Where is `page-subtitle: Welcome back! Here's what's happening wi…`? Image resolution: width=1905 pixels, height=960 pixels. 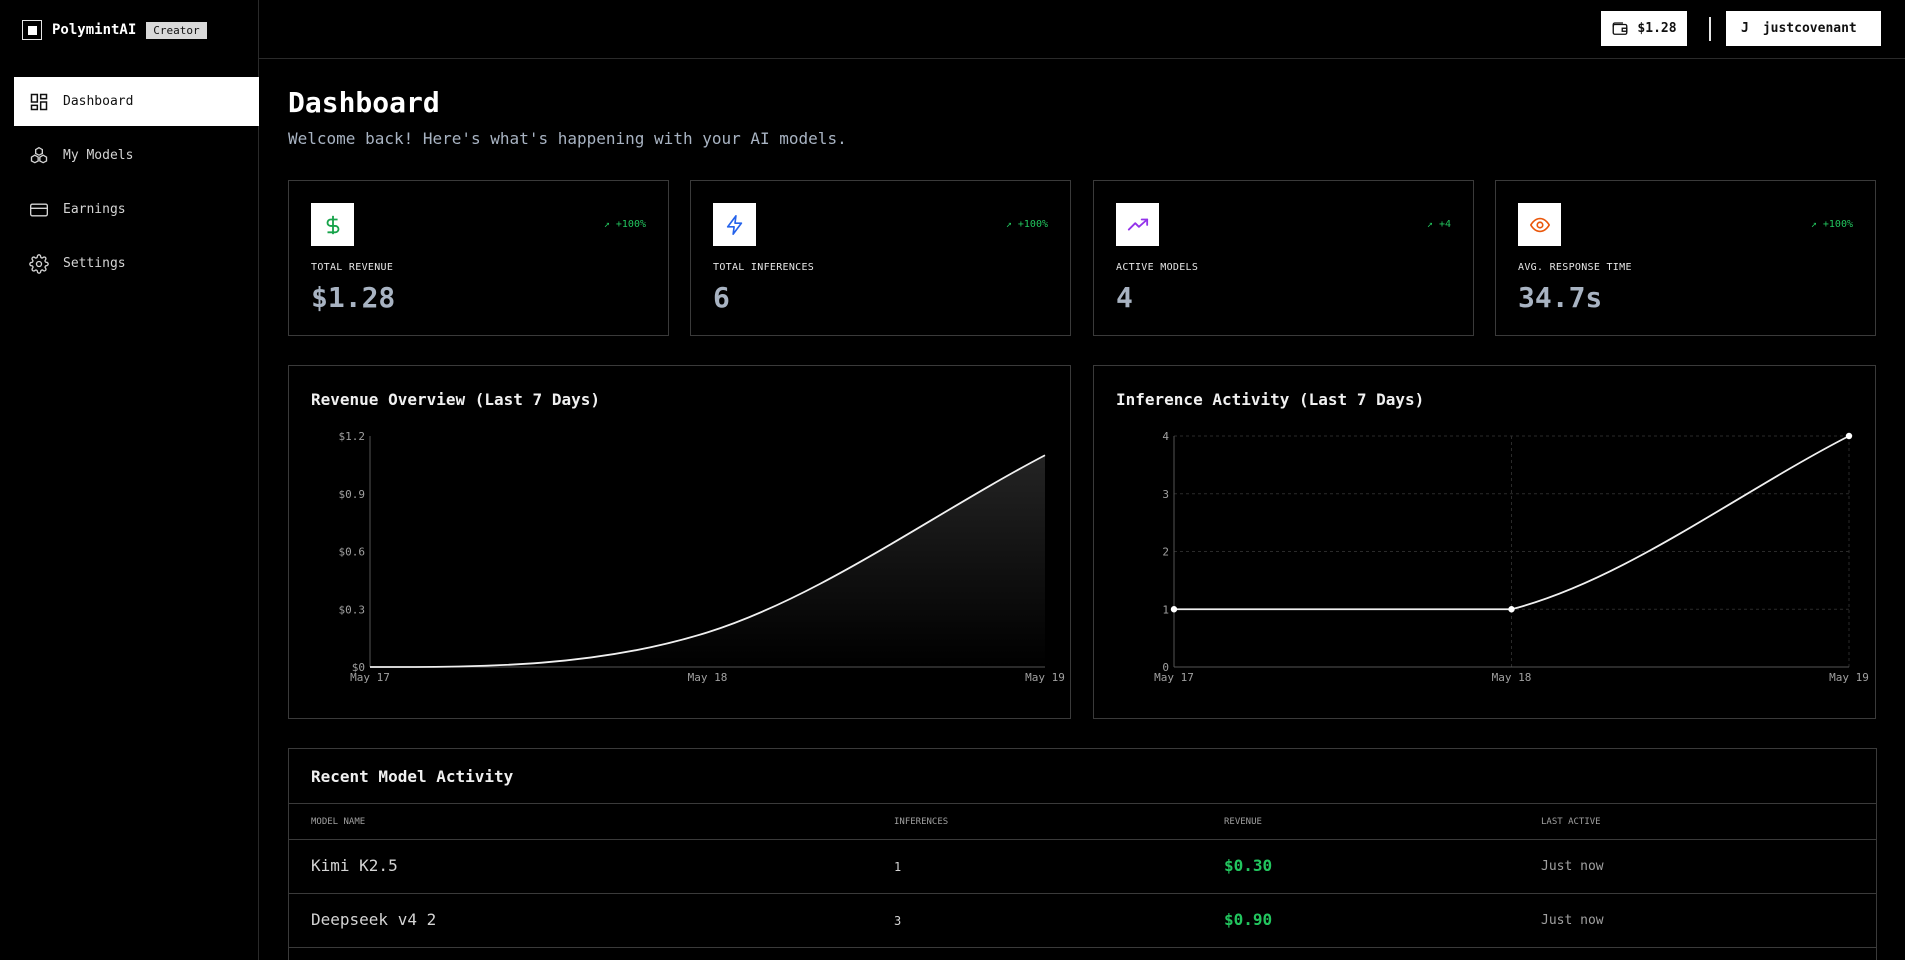 page-subtitle: Welcome back! Here's what's happening wi… is located at coordinates (567, 138).